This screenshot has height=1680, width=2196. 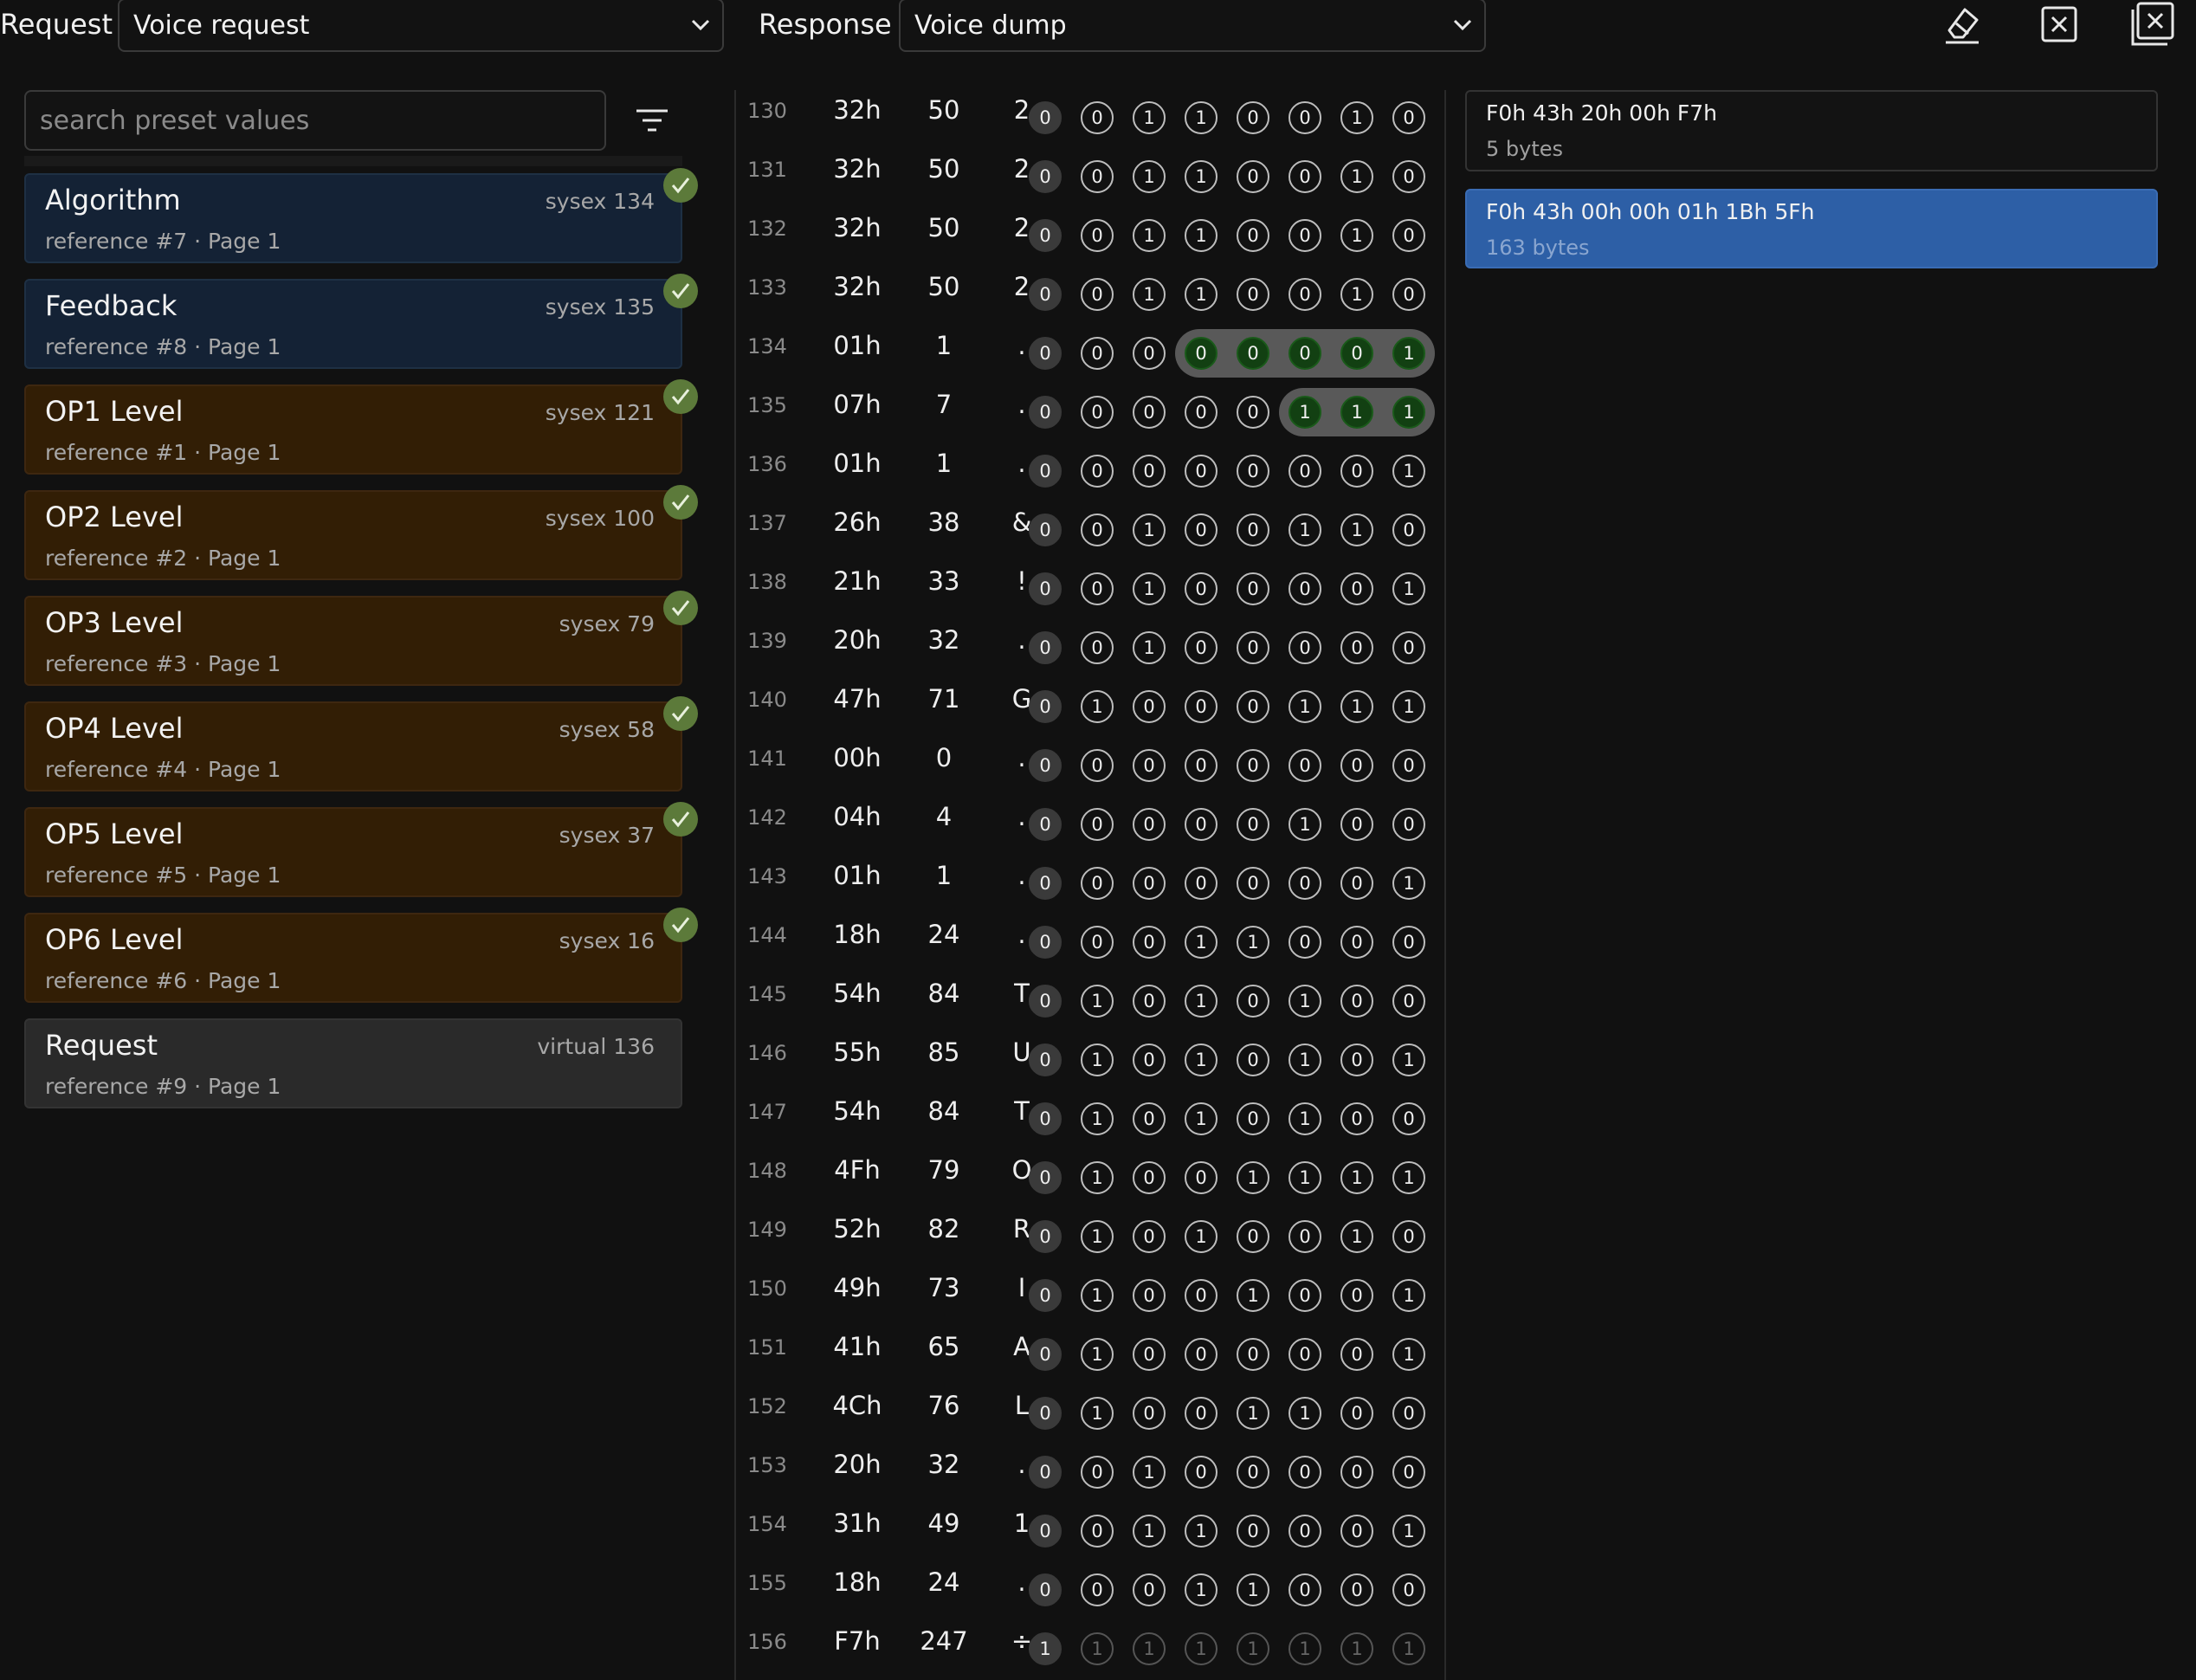 I want to click on table-row: 149 52h 82 R 0 1 0 1 0 0 1 0, so click(x=1090, y=1234).